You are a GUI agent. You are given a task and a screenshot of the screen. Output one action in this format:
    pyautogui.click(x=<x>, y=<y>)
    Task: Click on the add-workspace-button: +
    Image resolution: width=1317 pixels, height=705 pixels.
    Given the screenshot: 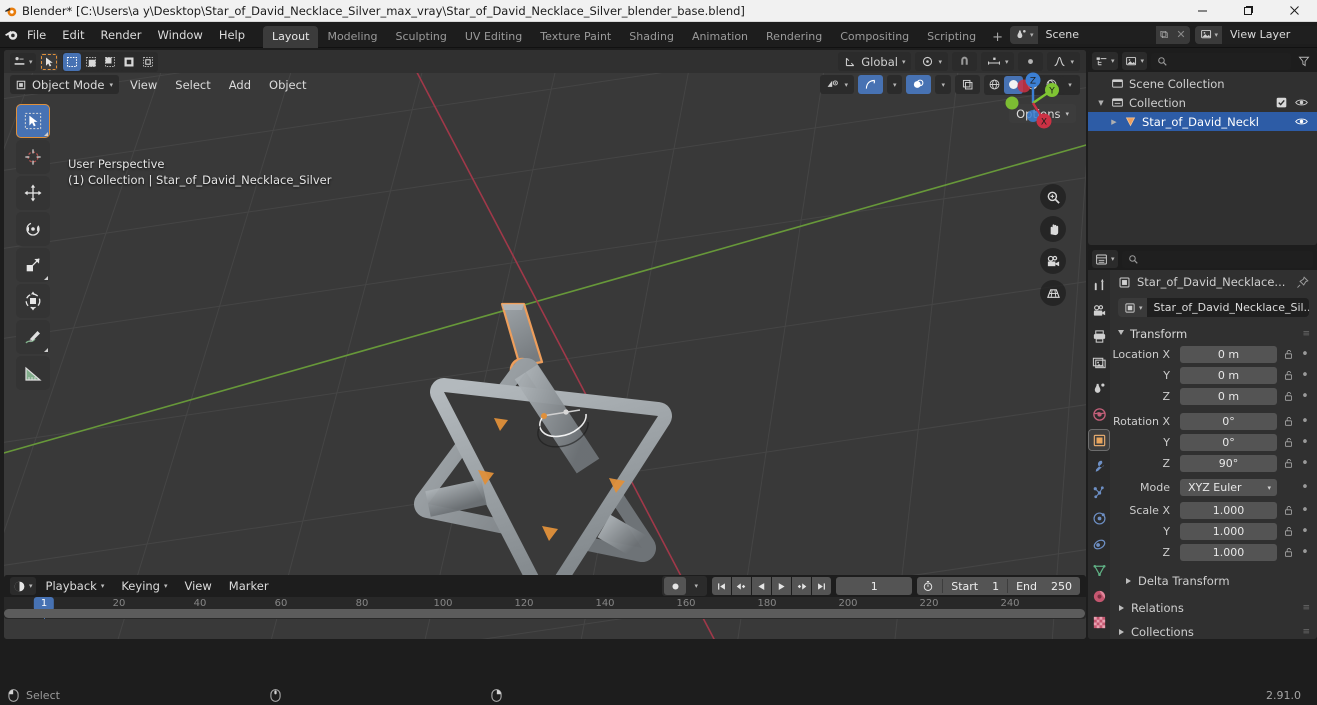 What is the action you would take?
    pyautogui.click(x=997, y=37)
    